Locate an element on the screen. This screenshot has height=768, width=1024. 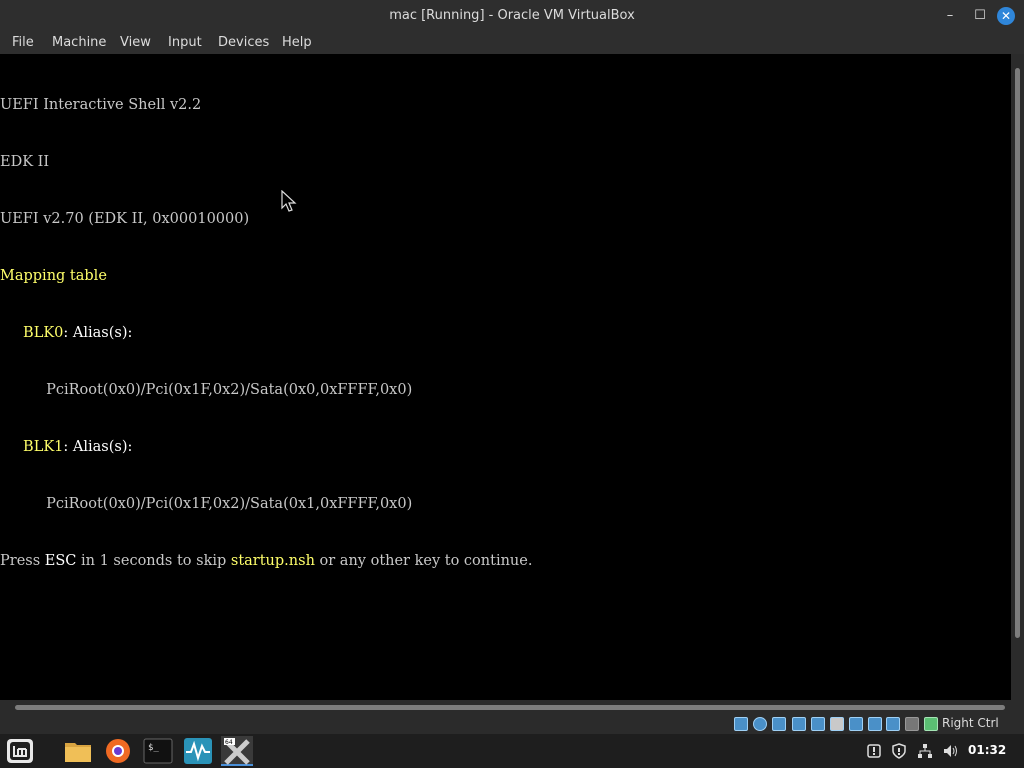
usb-icon is located at coordinates (818, 724).